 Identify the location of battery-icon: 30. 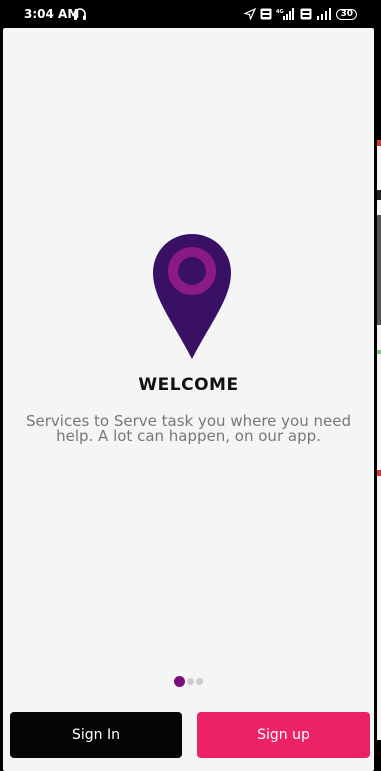
(346, 14).